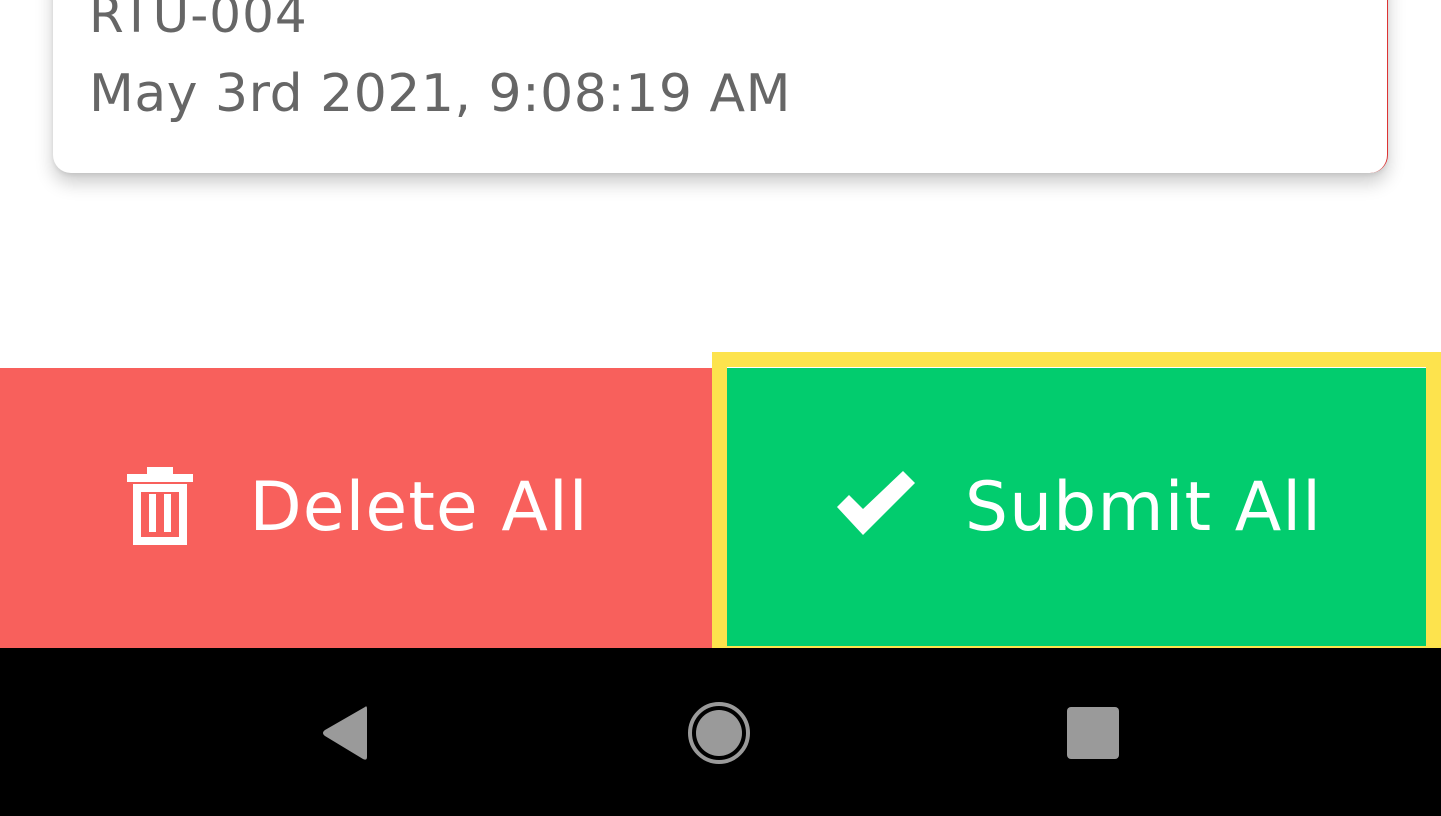 Image resolution: width=1441 pixels, height=816 pixels. Describe the element at coordinates (1143, 507) in the screenshot. I see `submit-all-label: Submit All` at that location.